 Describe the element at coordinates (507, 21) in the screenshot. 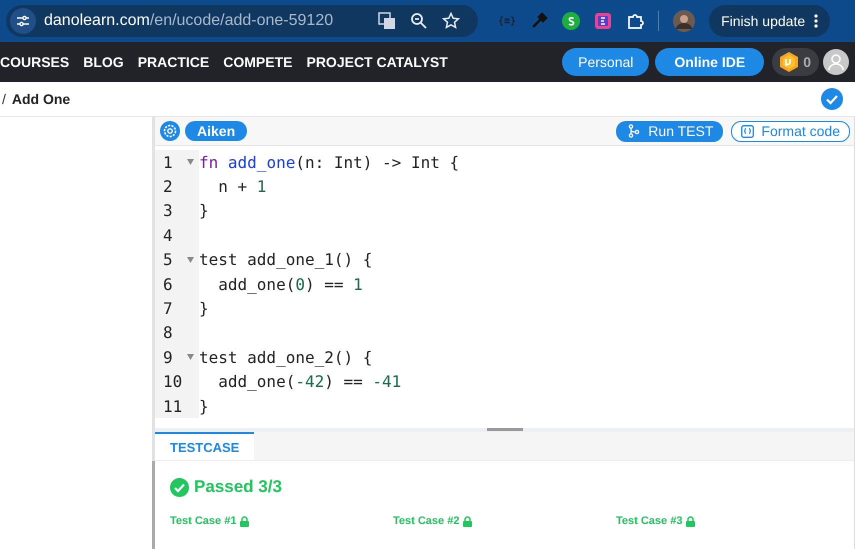

I see `extension-icon: {≡}` at that location.